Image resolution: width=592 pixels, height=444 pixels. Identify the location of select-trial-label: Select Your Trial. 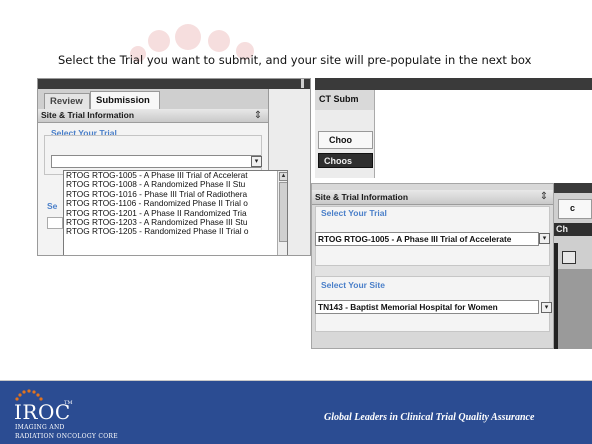
(354, 213).